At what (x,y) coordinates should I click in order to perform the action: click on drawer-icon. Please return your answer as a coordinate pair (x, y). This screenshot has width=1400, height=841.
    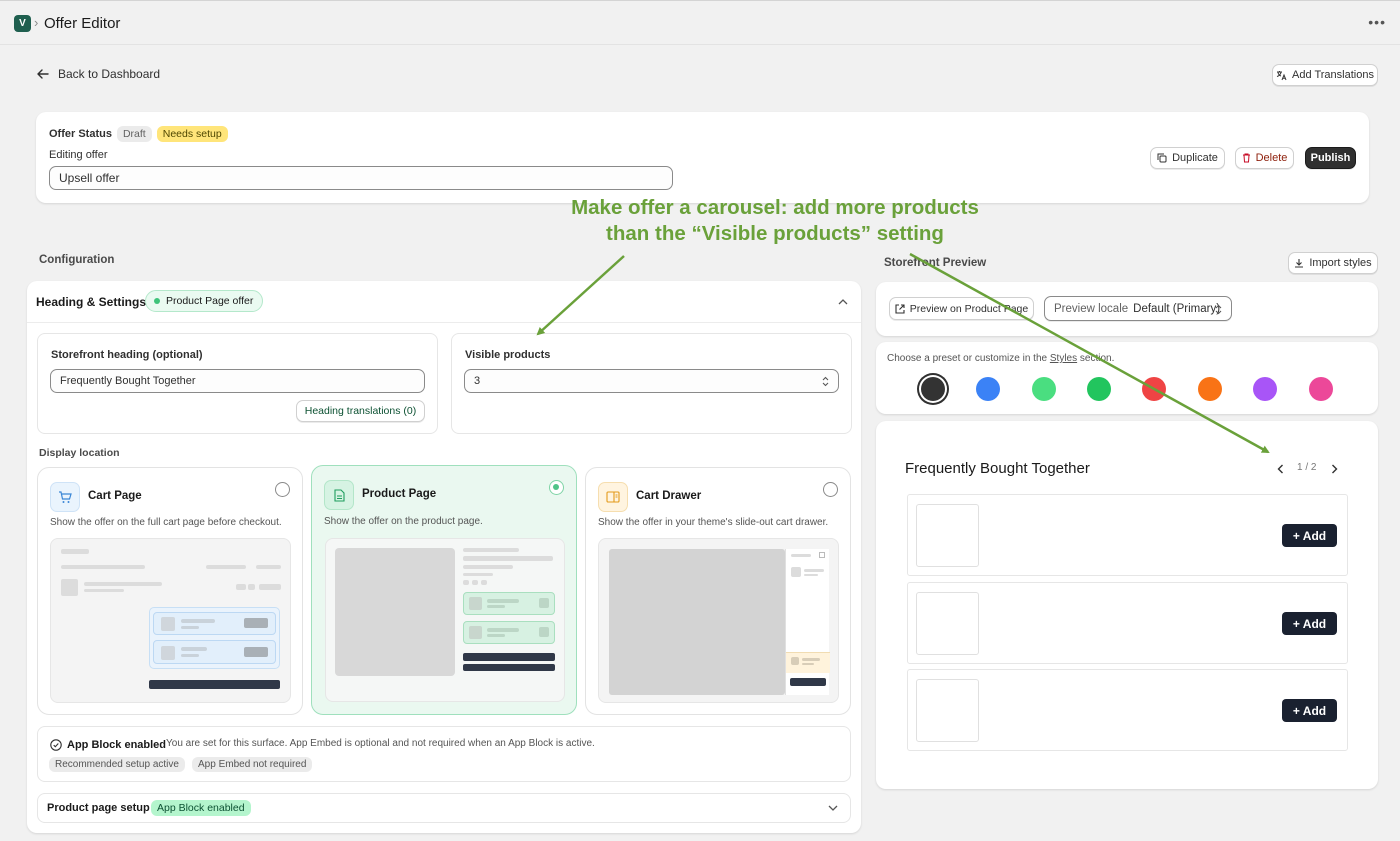
    Looking at the image, I should click on (613, 497).